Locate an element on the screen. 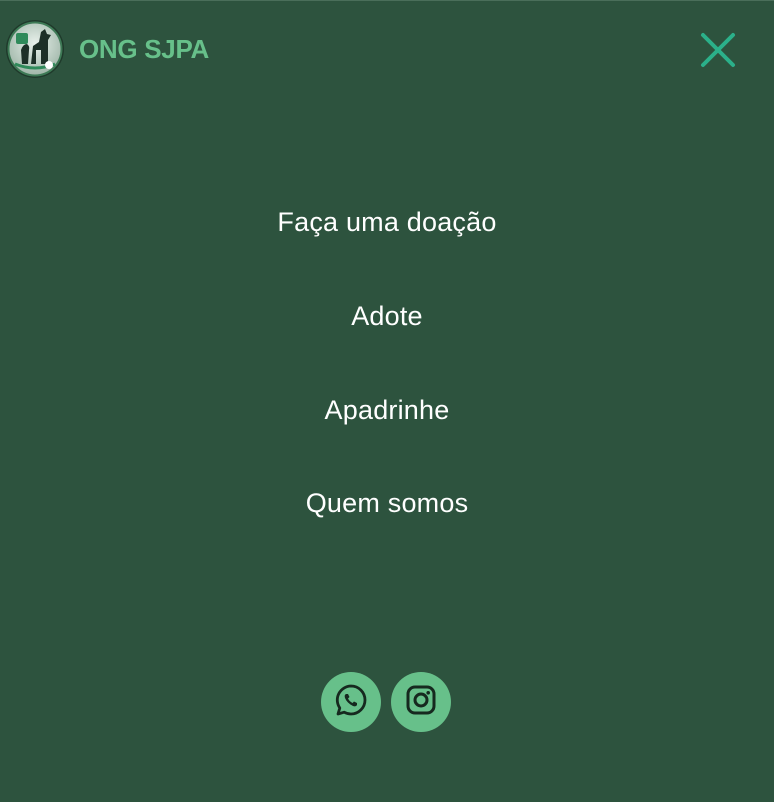 Image resolution: width=774 pixels, height=802 pixels. ong-logo-icon is located at coordinates (35, 49).